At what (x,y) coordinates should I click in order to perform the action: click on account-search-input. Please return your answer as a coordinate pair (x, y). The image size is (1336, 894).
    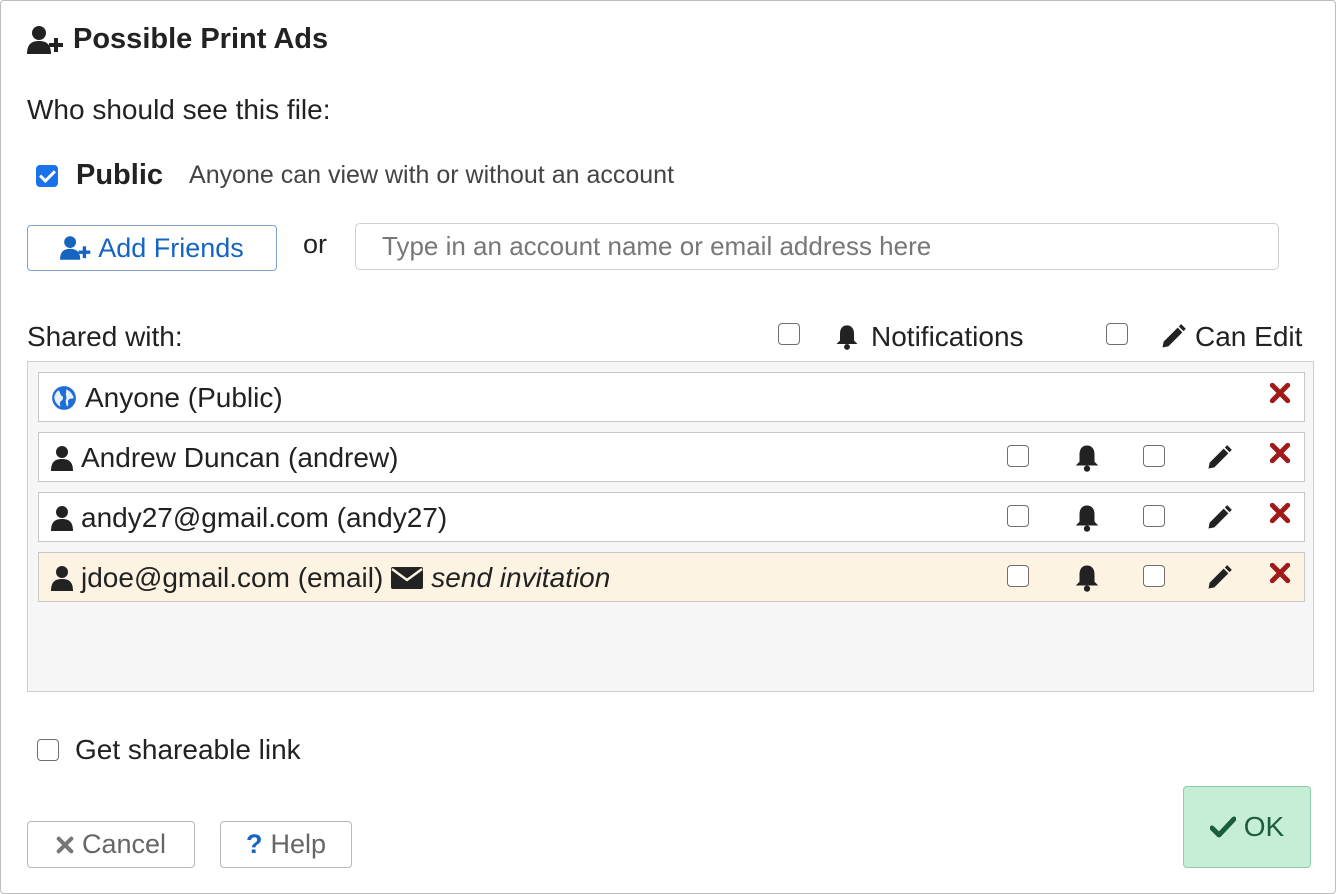
    Looking at the image, I should click on (817, 246).